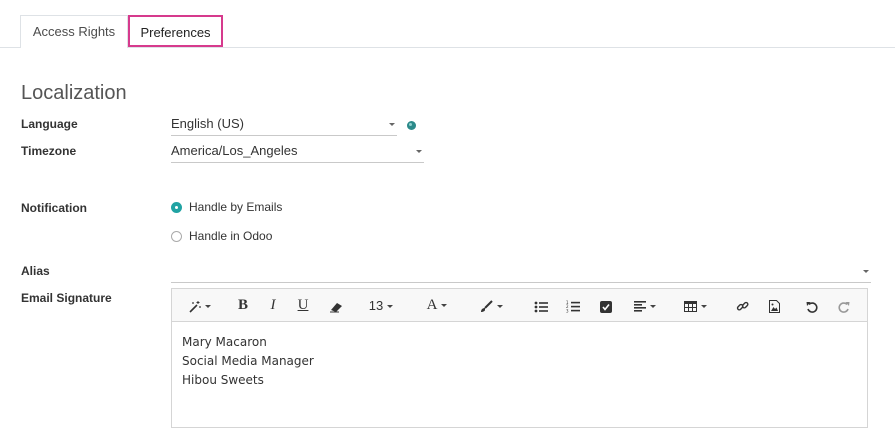 Image resolution: width=895 pixels, height=428 pixels. I want to click on numbered-list-button: 1 2 3, so click(573, 305).